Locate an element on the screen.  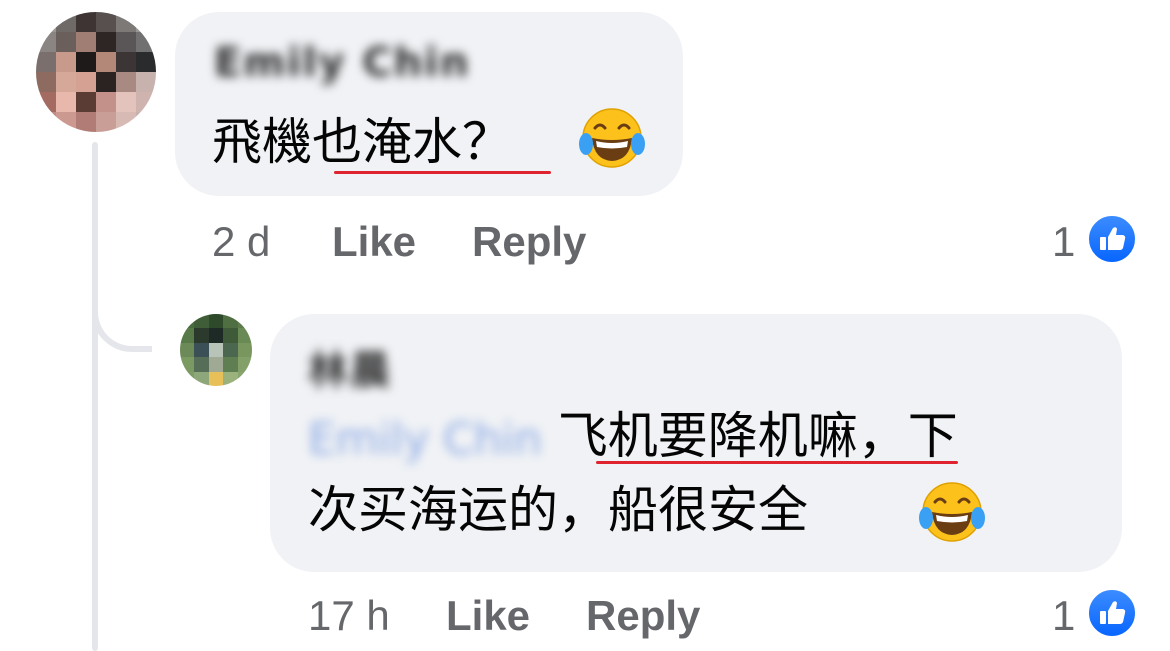
comment-text-line-2: 次买海运的，船很安全 is located at coordinates (558, 510).